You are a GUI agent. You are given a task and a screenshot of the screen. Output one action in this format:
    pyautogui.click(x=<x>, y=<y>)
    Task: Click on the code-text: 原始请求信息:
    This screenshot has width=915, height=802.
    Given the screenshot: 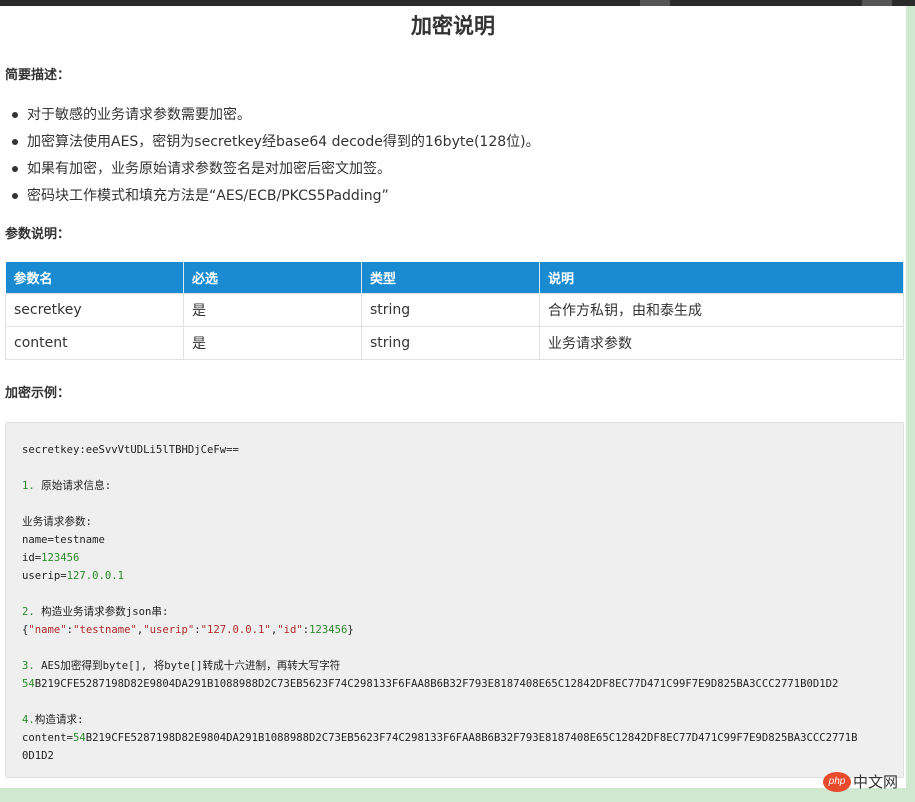 What is the action you would take?
    pyautogui.click(x=73, y=486)
    